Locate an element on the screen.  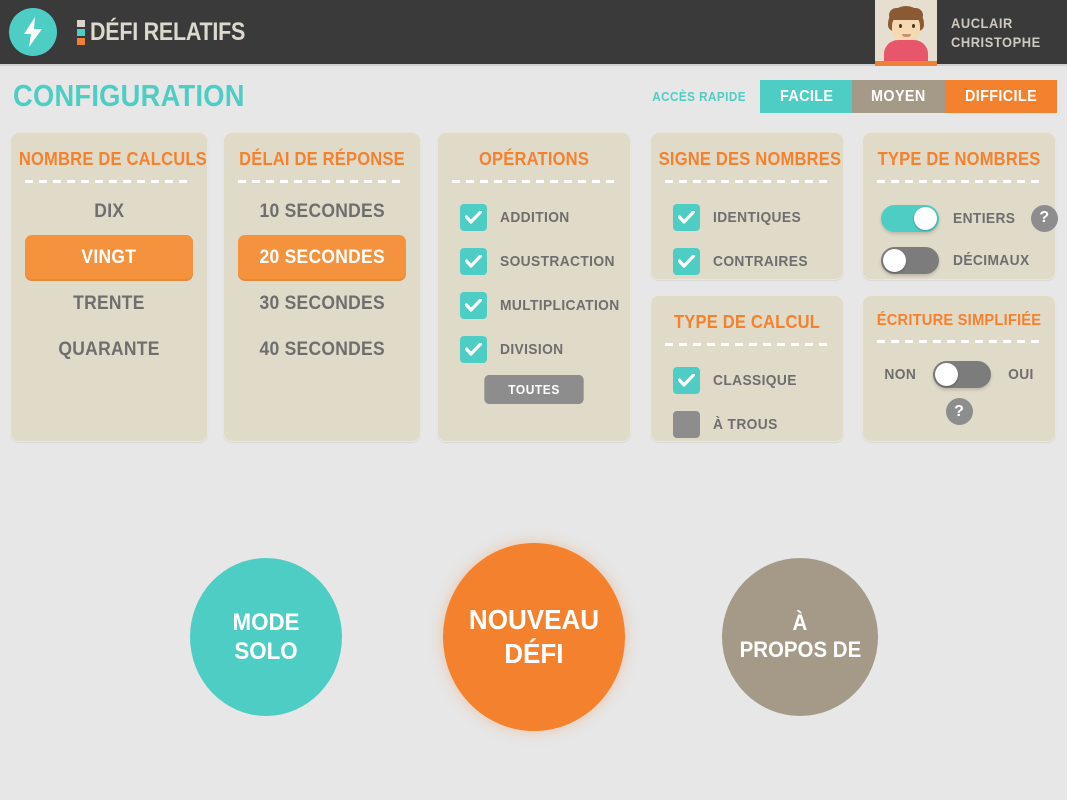
type-de-calcul-checkbox-list: CLASSIQUE À TROUS is located at coordinates (747, 396).